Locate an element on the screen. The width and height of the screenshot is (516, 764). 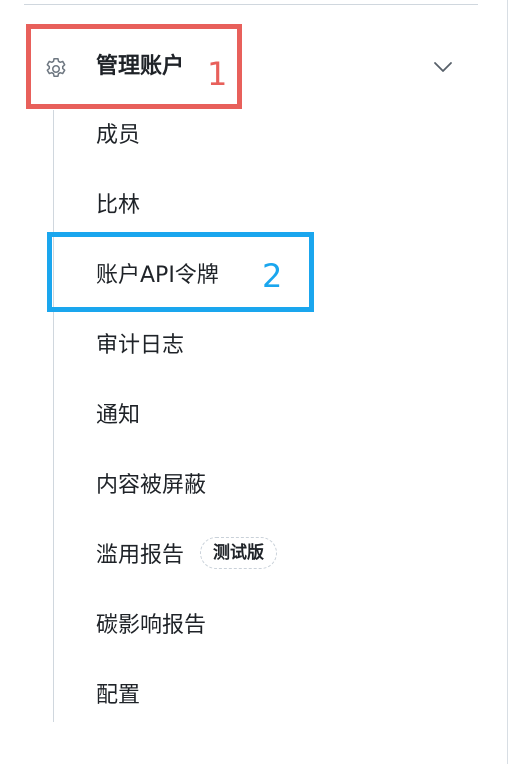
sidebar-item-label: 审计日志 is located at coordinates (140, 345).